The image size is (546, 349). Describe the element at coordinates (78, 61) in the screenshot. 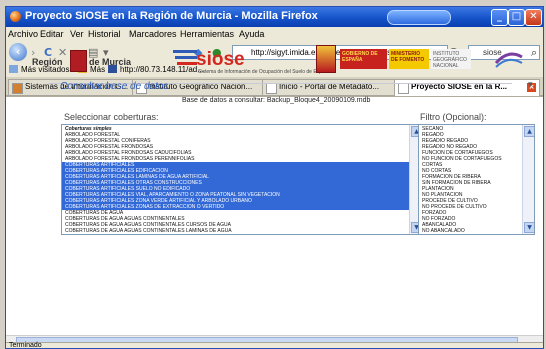

I see `region-shield-icon` at that location.